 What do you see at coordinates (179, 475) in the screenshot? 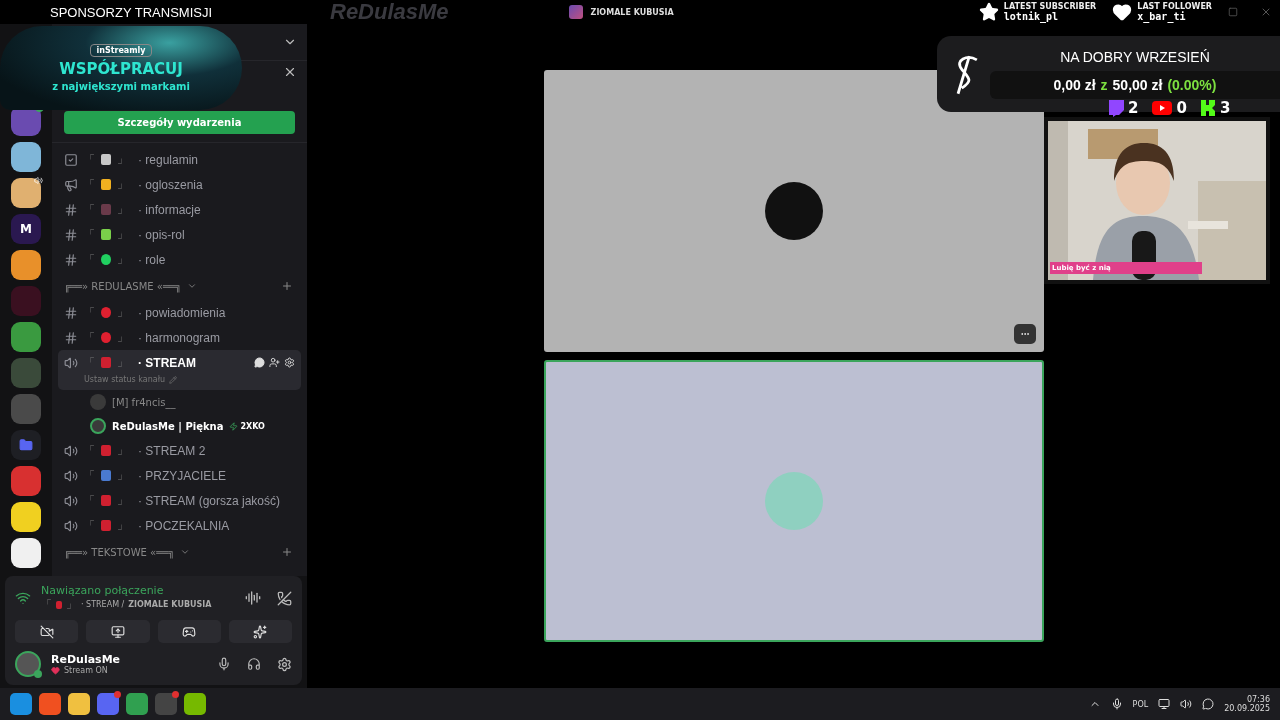
I see `channel-item: 「 」 · PRZYJACIELE` at bounding box center [179, 475].